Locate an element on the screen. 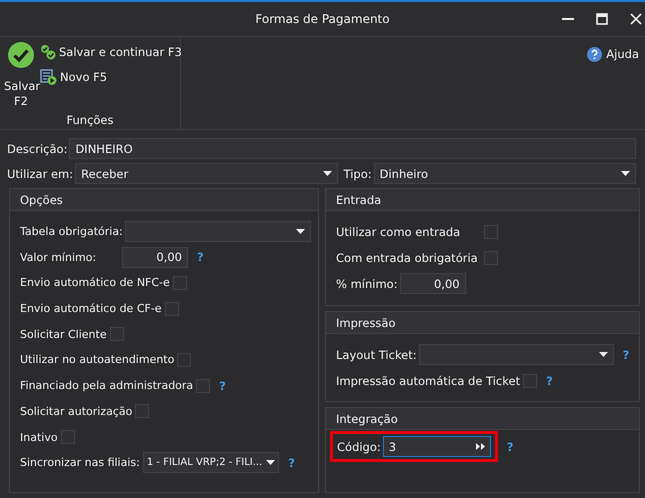  document-play-icon is located at coordinates (48, 77).